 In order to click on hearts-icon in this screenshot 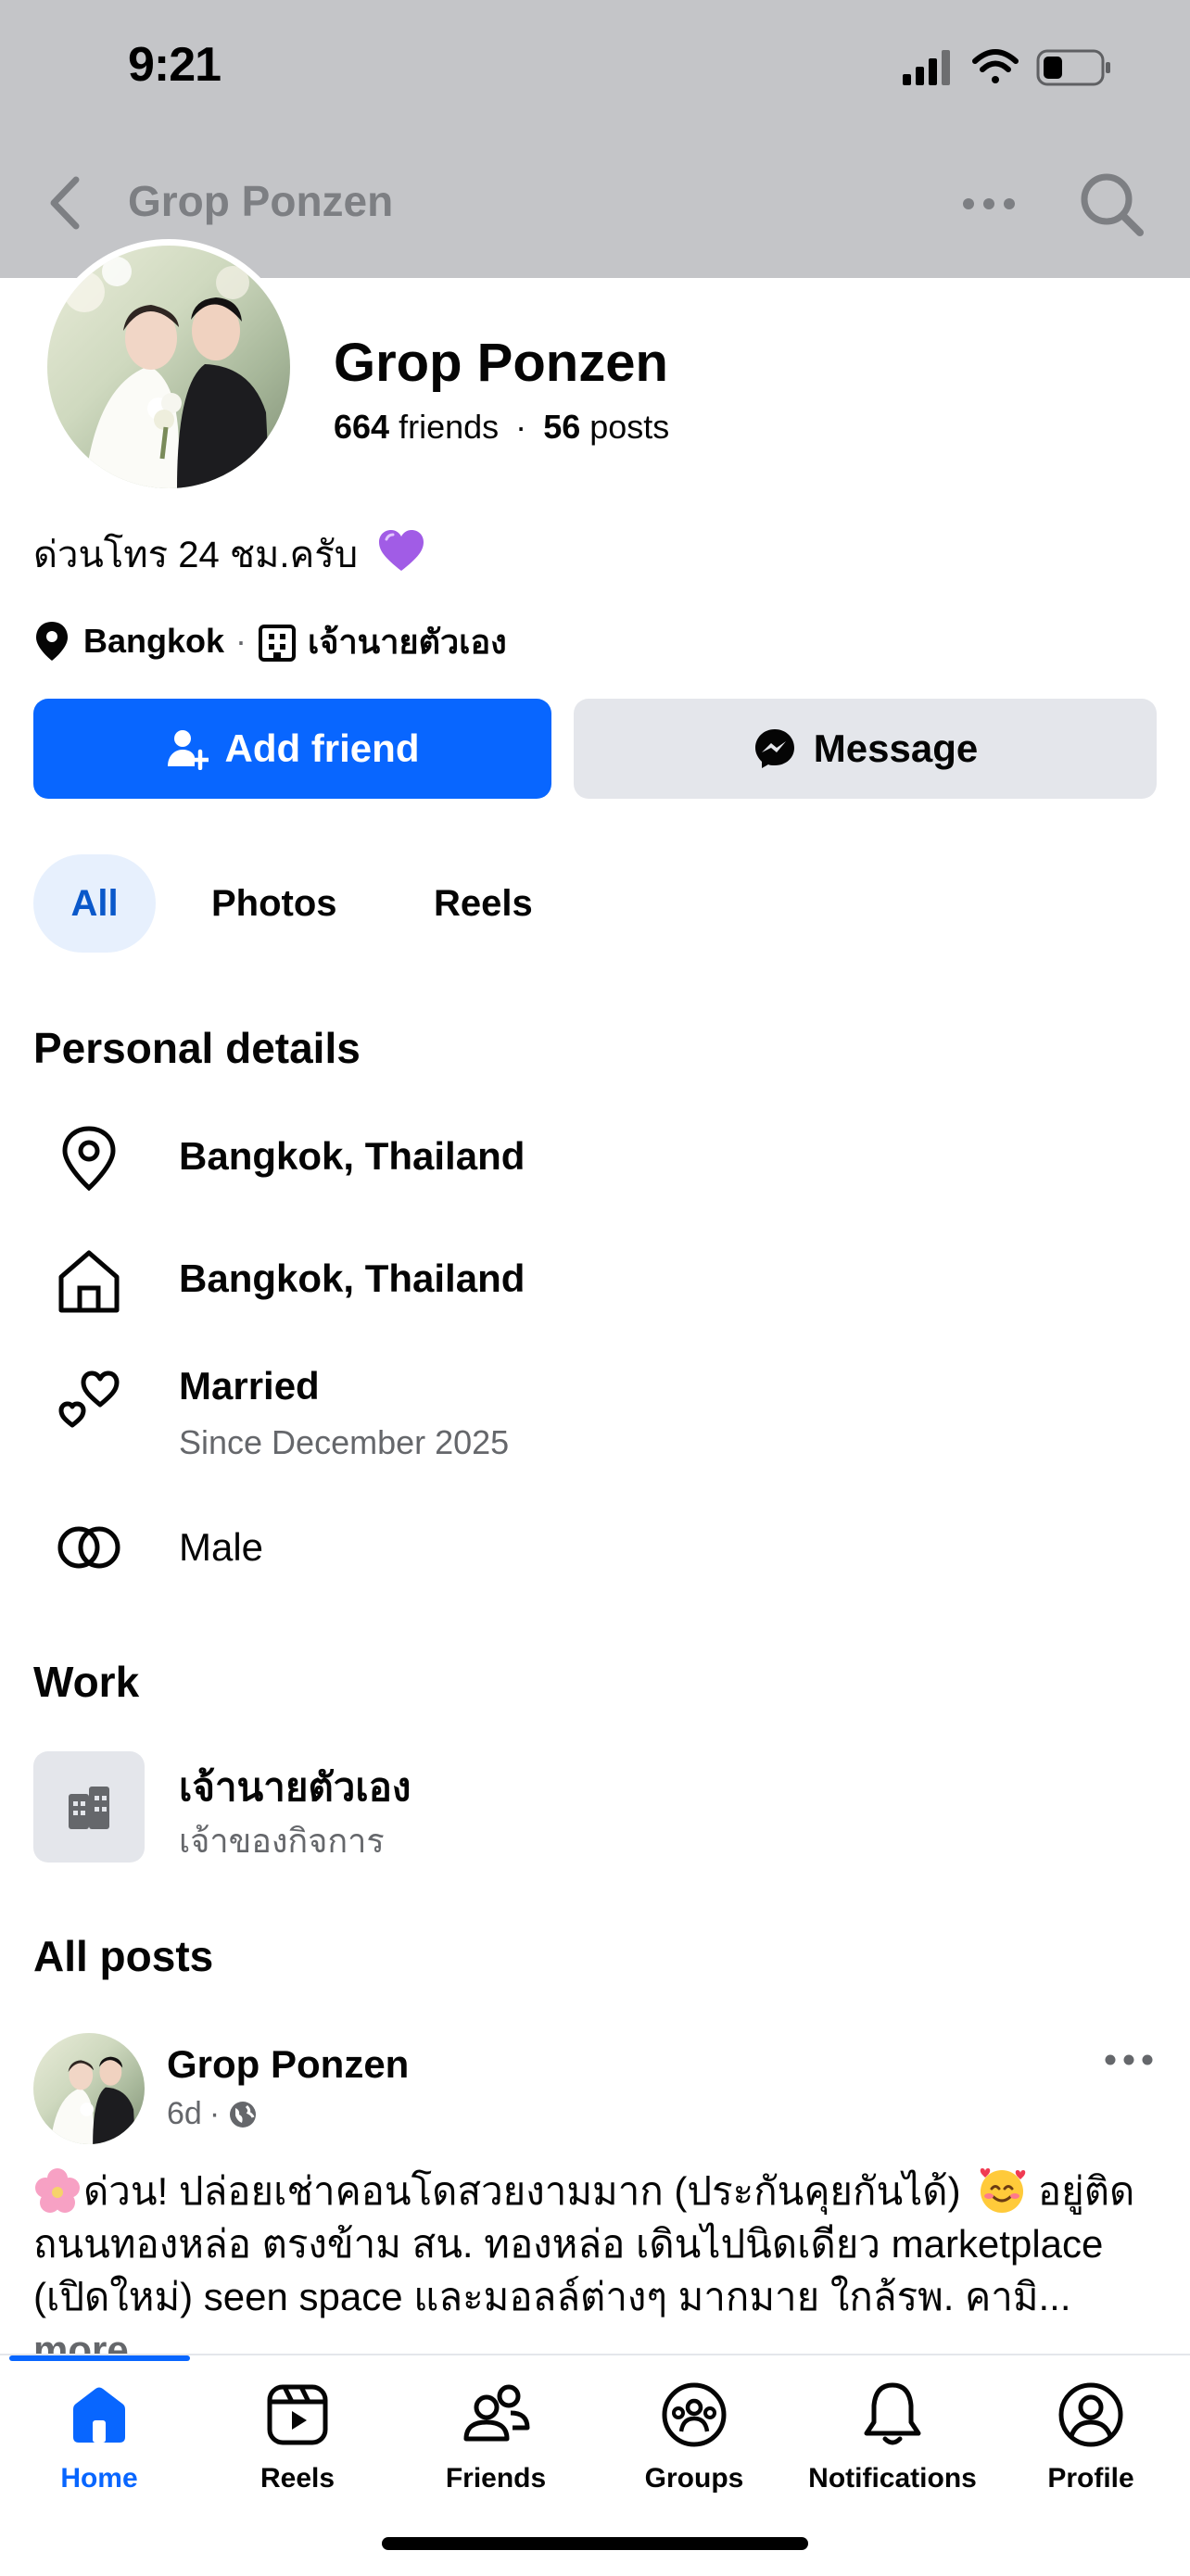, I will do `click(89, 1399)`.